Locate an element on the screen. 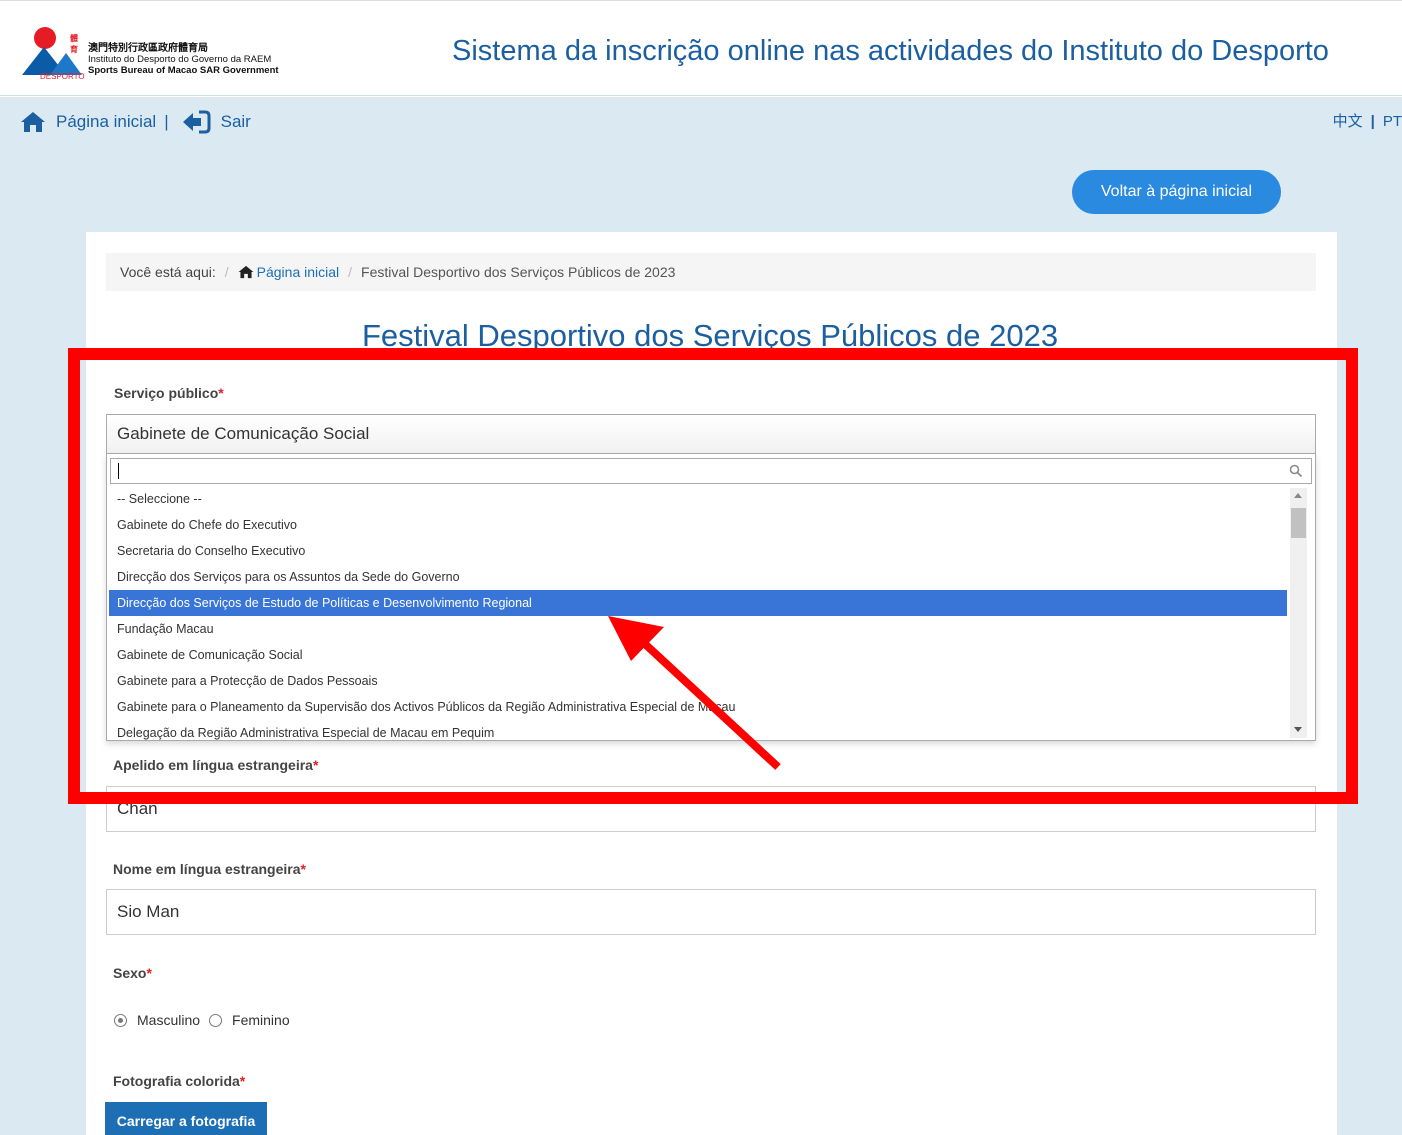 This screenshot has width=1402, height=1135. search-icon is located at coordinates (1296, 471).